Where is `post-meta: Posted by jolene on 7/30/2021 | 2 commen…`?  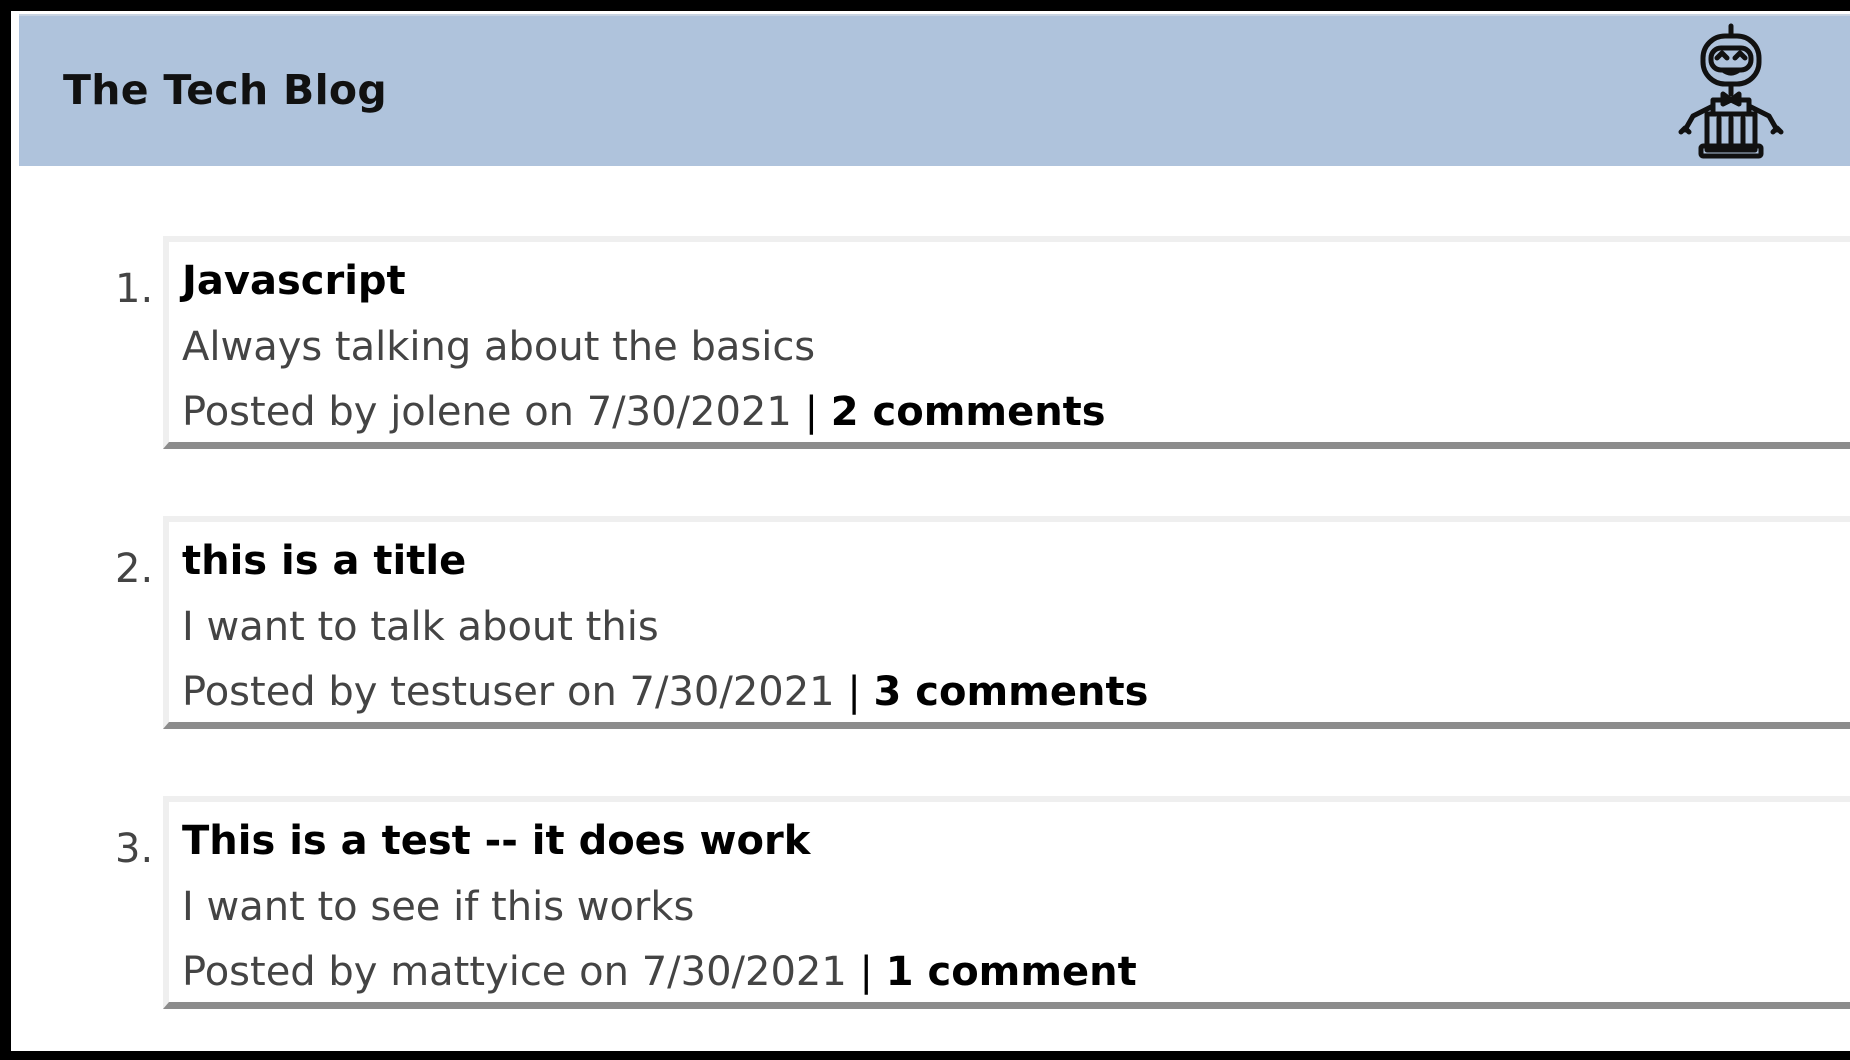
post-meta: Posted by jolene on 7/30/2021 | 2 commen… is located at coordinates (644, 412).